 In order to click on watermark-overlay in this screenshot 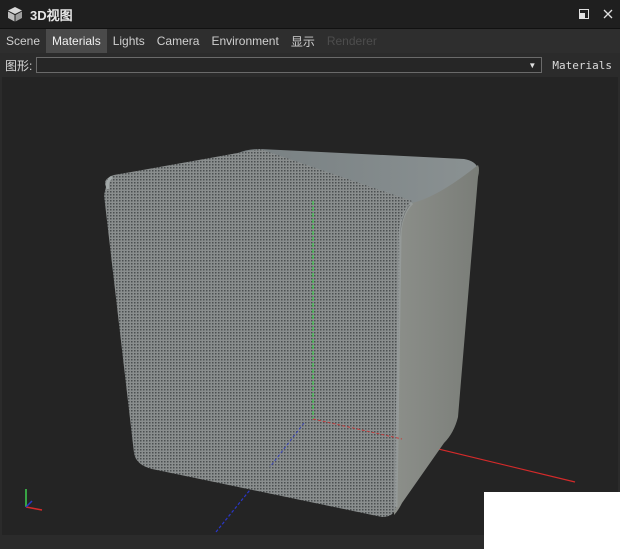, I will do `click(552, 520)`.